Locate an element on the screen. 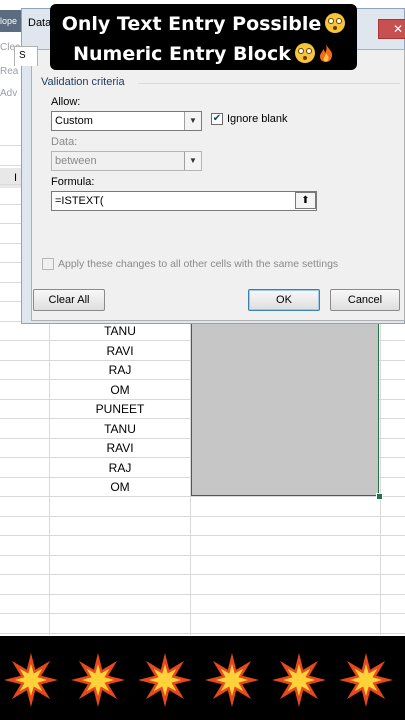  close-button: ✕ is located at coordinates (391, 29).